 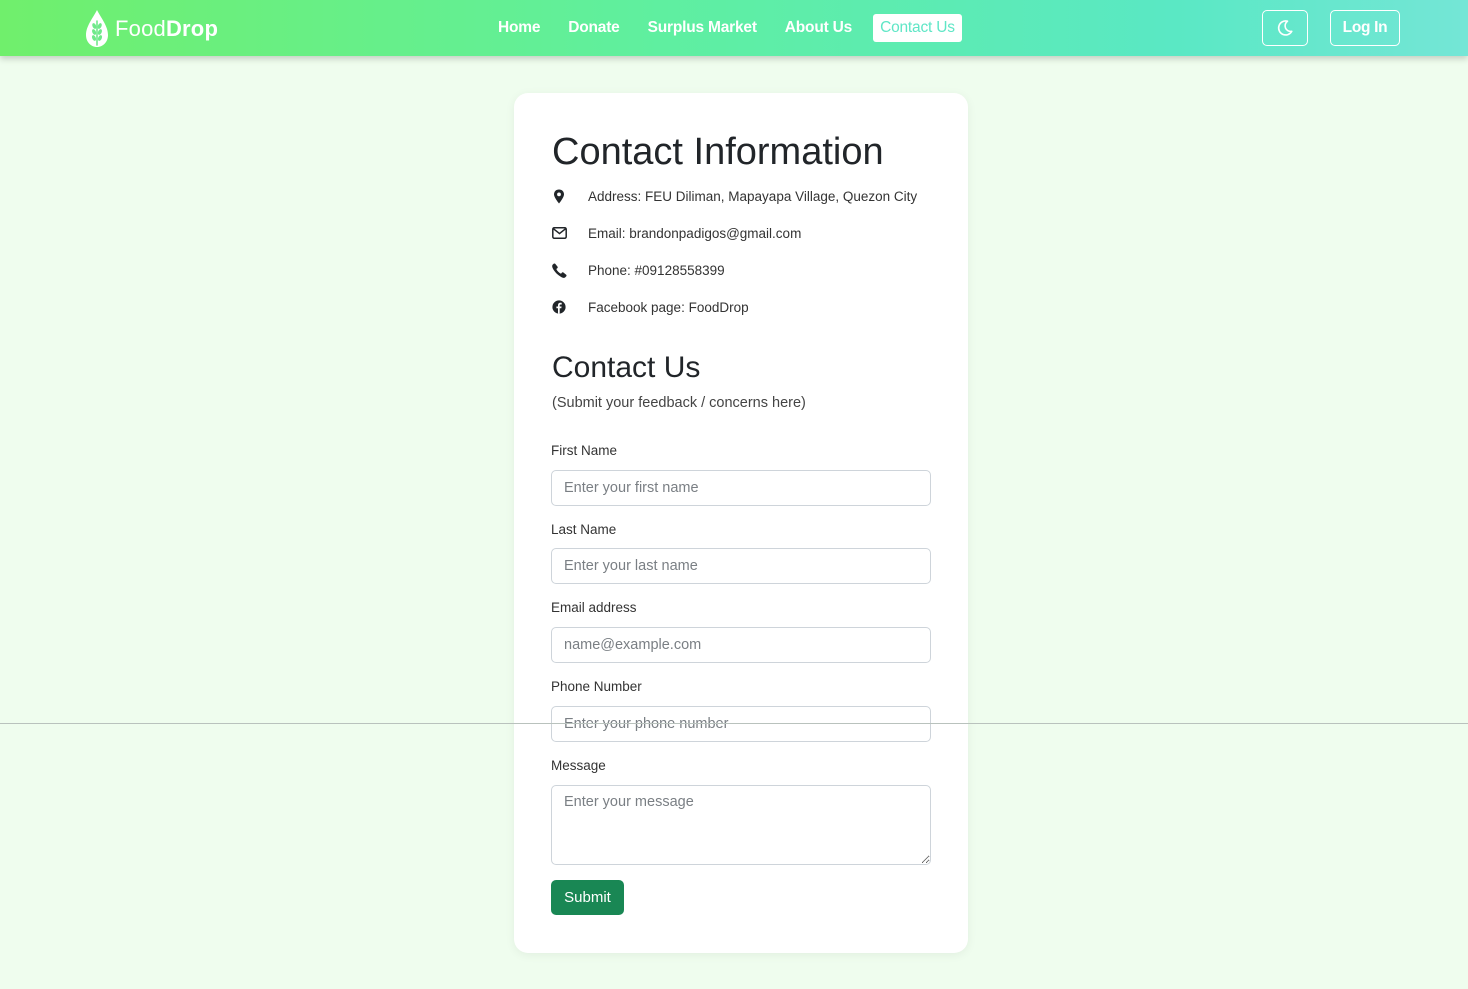 What do you see at coordinates (97, 28) in the screenshot?
I see `wheat-drop-logo-icon` at bounding box center [97, 28].